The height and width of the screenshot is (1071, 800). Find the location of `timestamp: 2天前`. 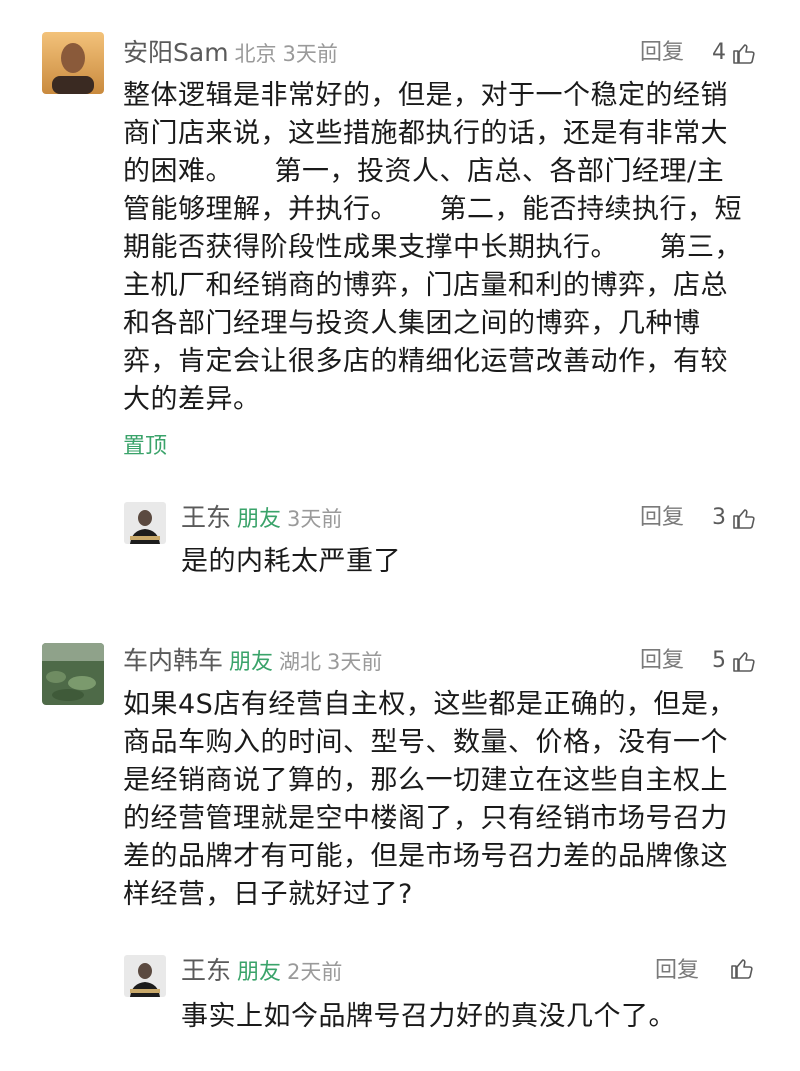

timestamp: 2天前 is located at coordinates (315, 972).